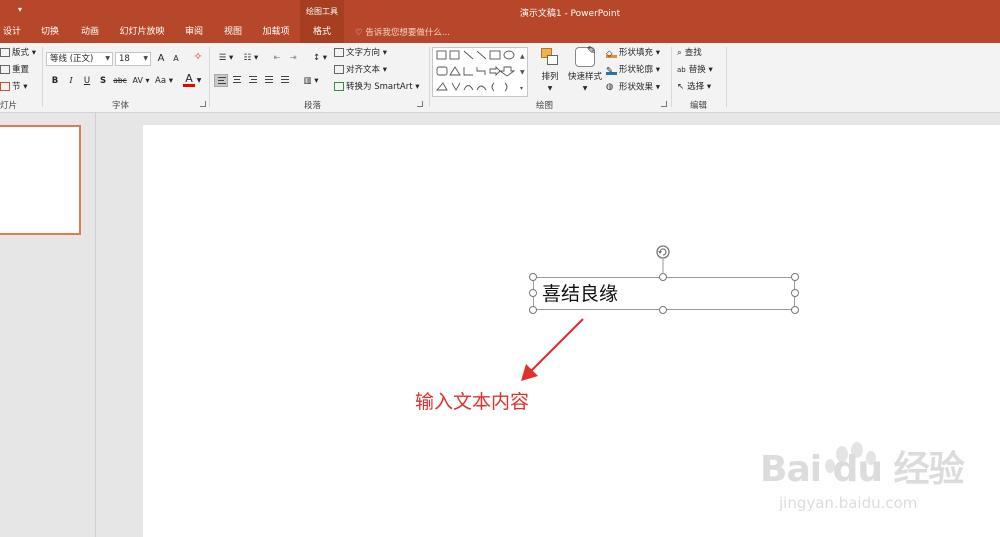 Image resolution: width=1000 pixels, height=537 pixels. I want to click on columns-button: ▥ ▾, so click(311, 81).